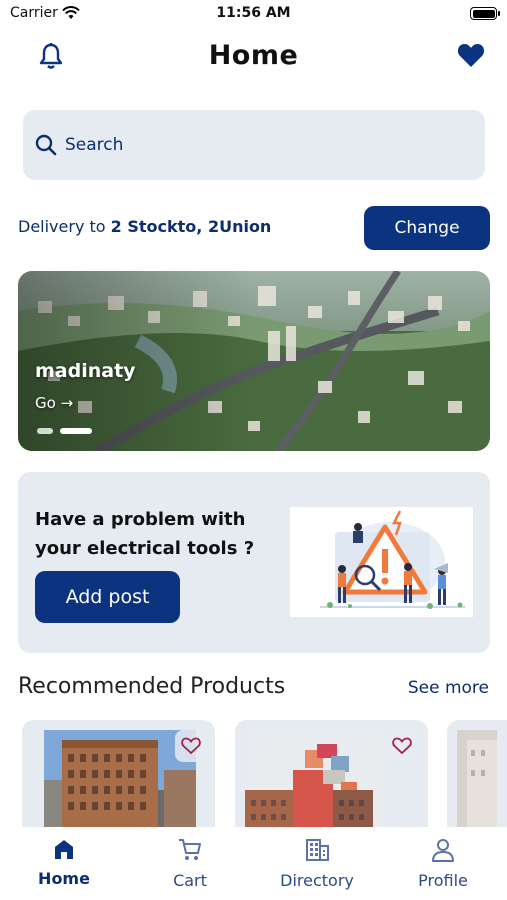 The width and height of the screenshot is (507, 900). What do you see at coordinates (471, 55) in the screenshot?
I see `heart-icon` at bounding box center [471, 55].